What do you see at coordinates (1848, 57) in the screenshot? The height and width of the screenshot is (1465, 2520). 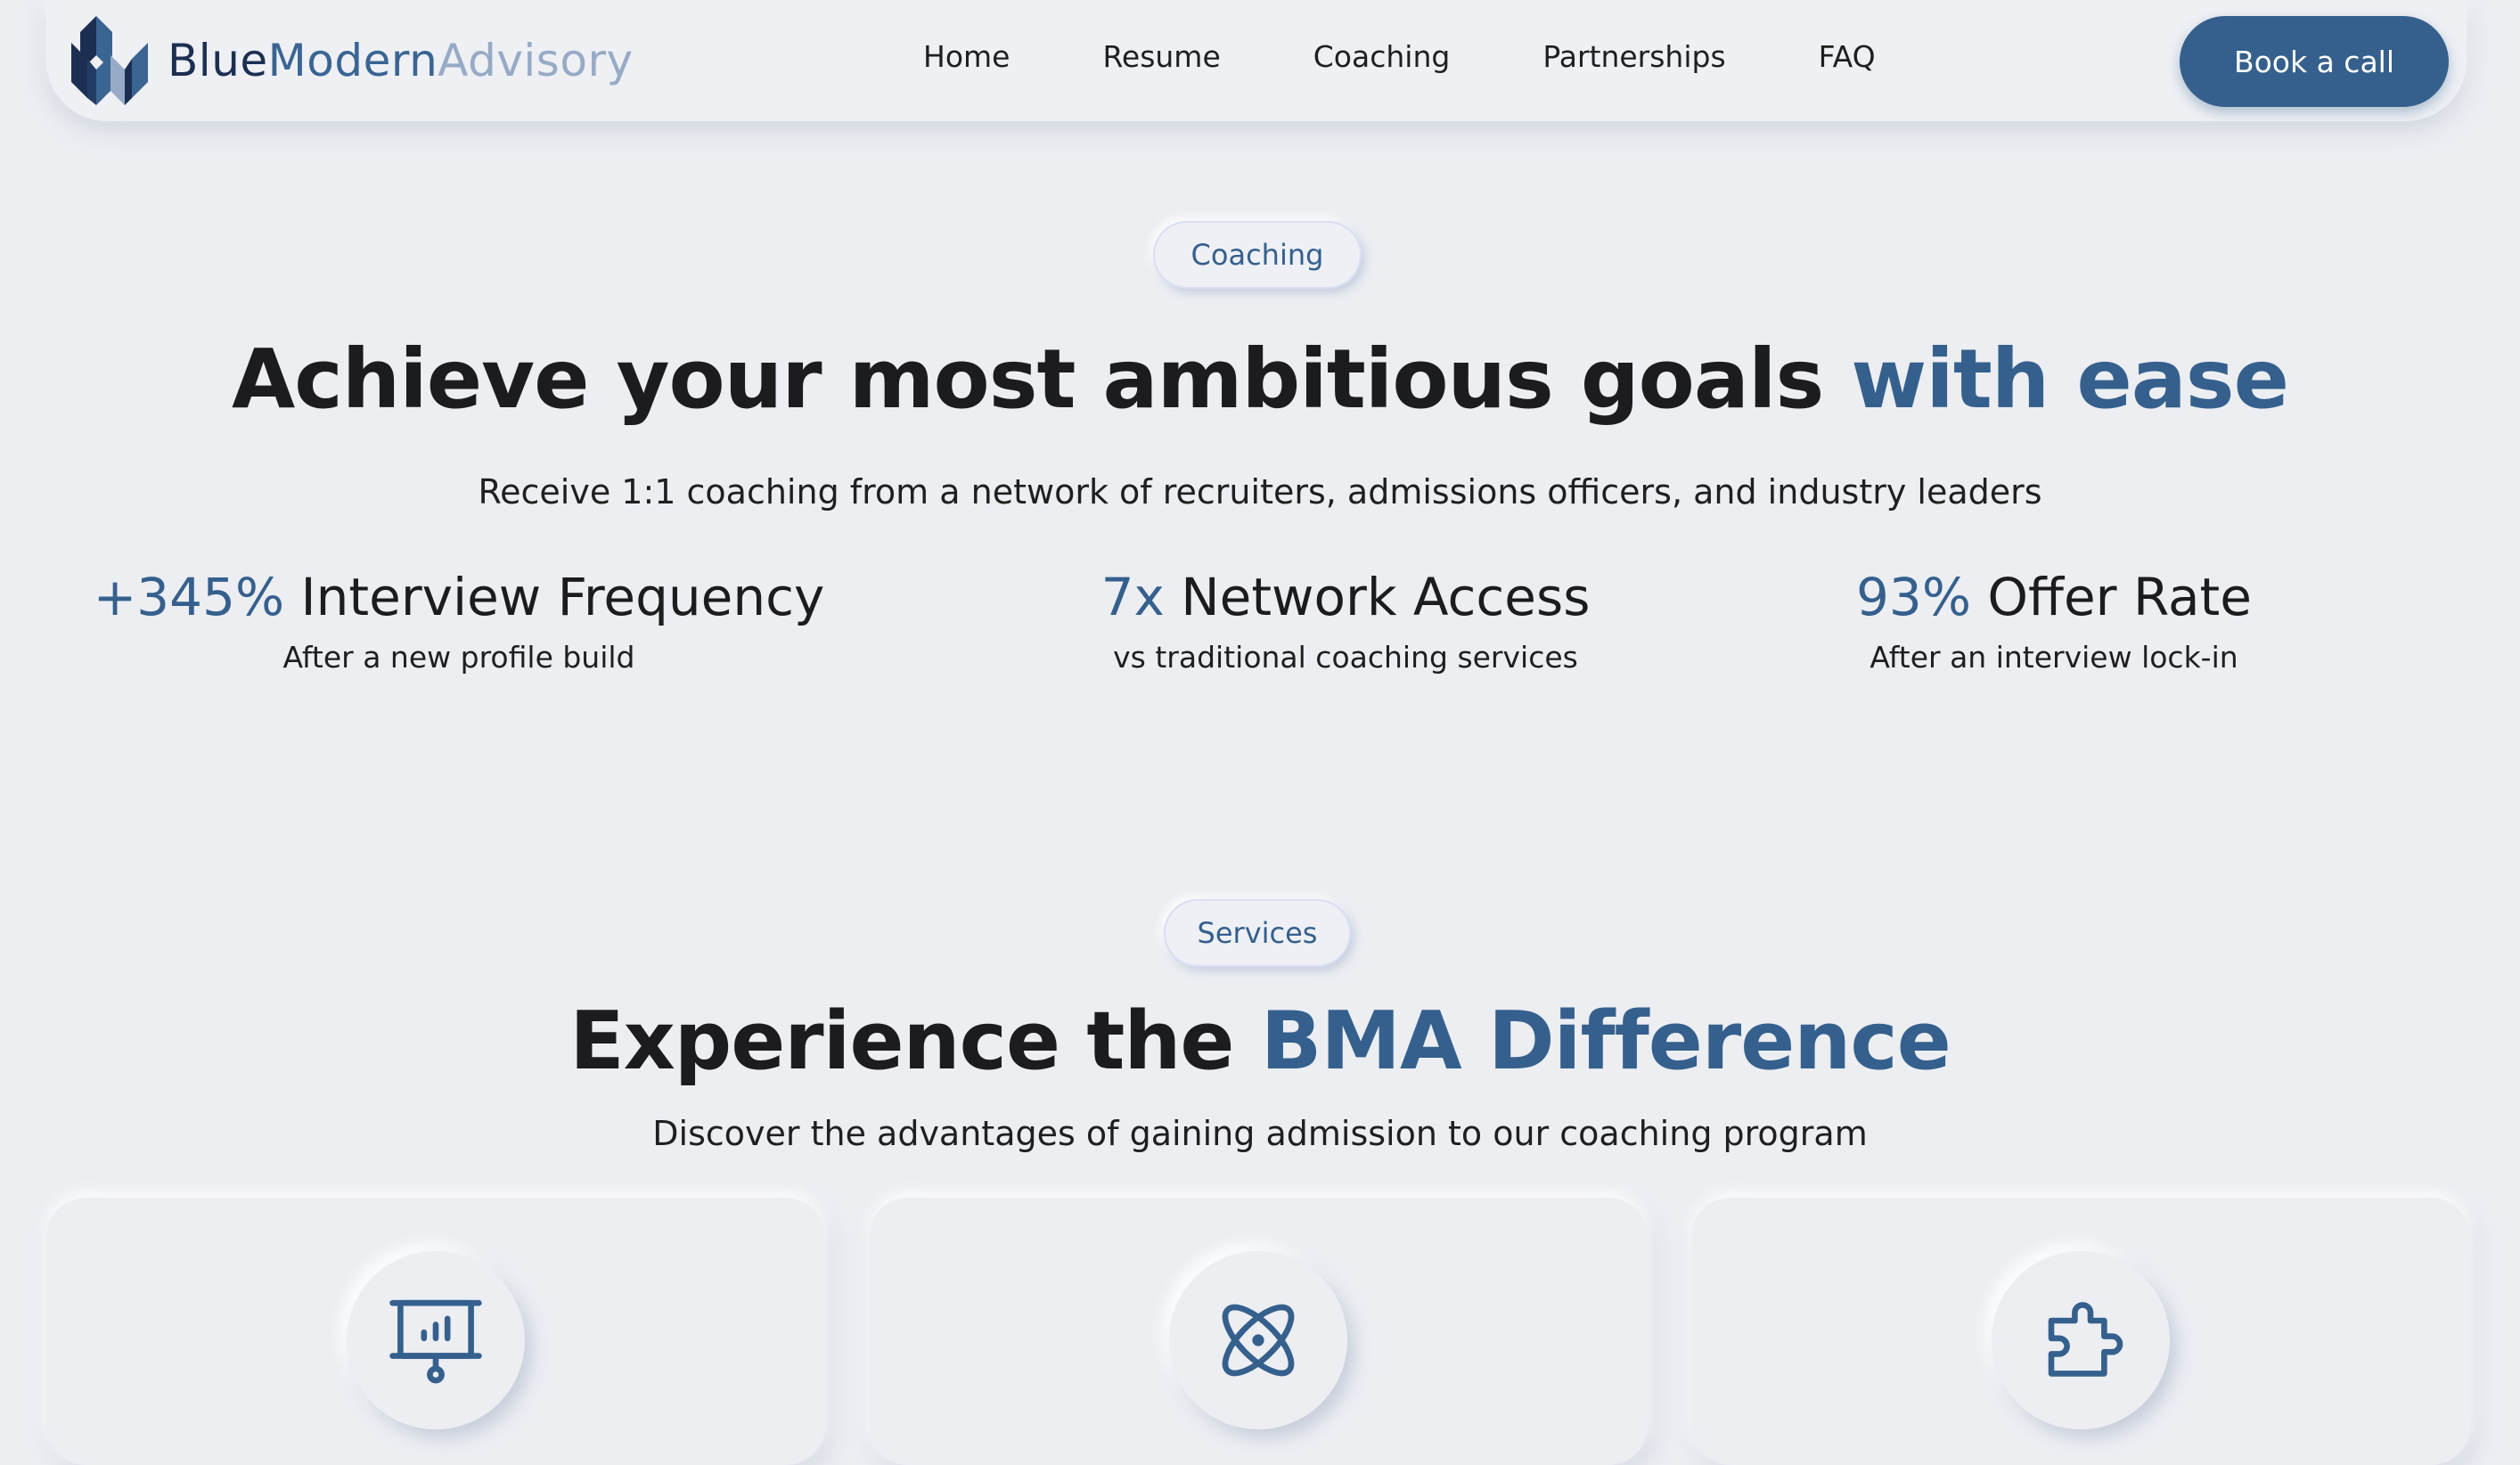 I see `nav-link-faq: FAQ` at bounding box center [1848, 57].